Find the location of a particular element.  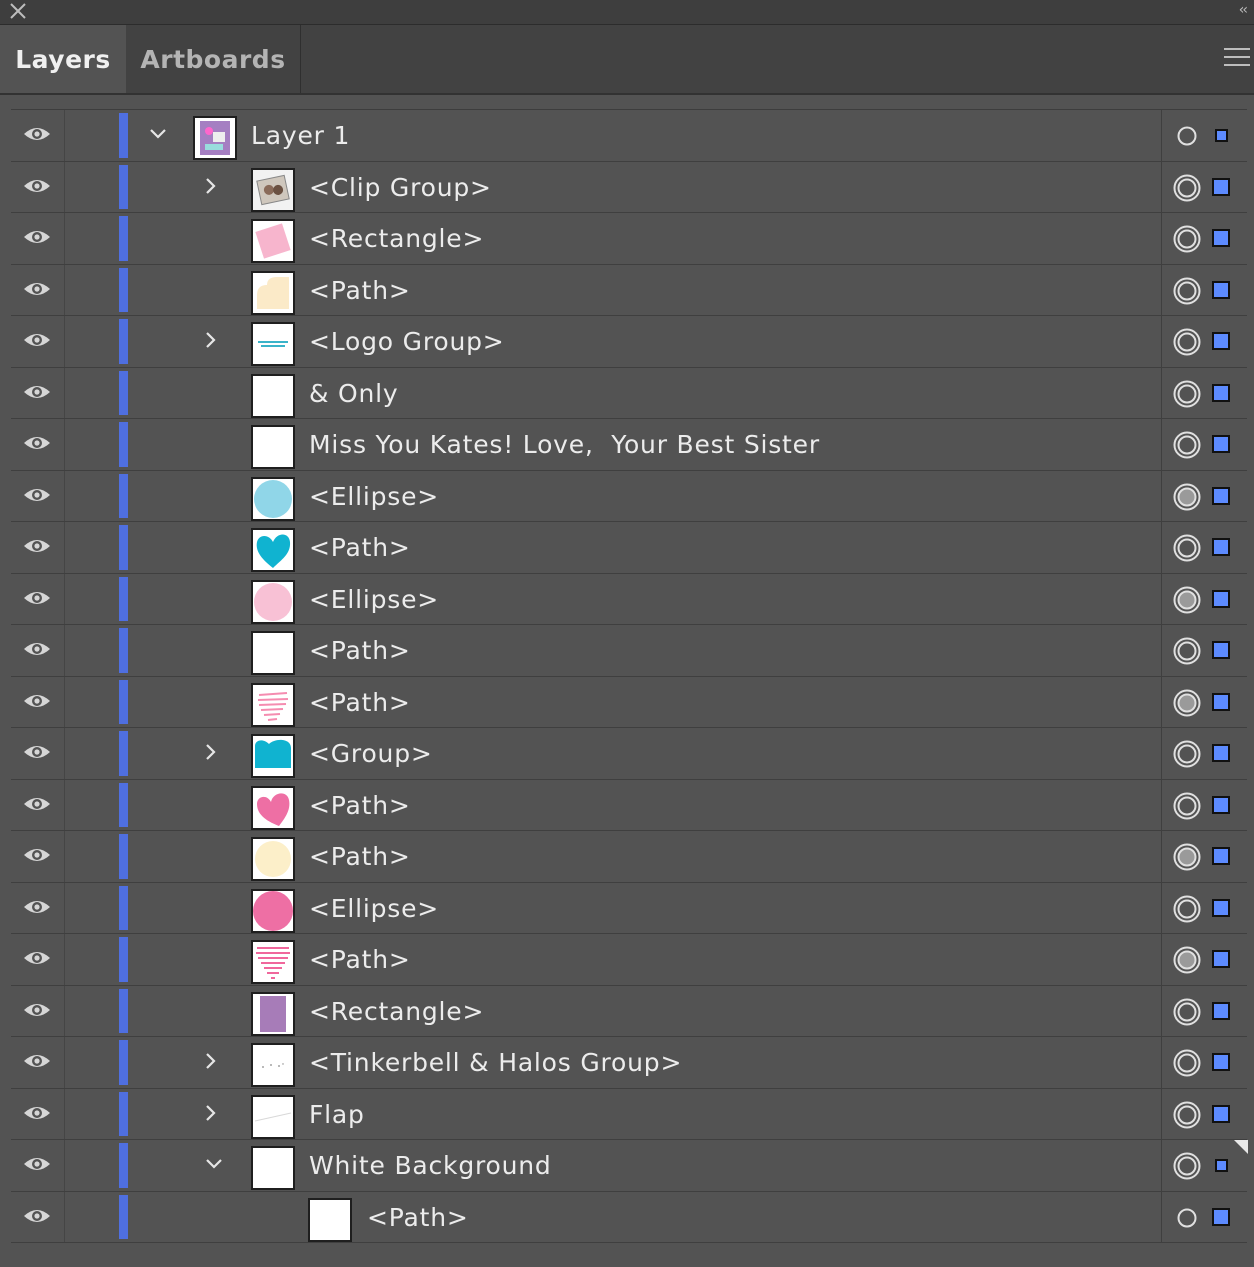

close-icon is located at coordinates (18, 11).